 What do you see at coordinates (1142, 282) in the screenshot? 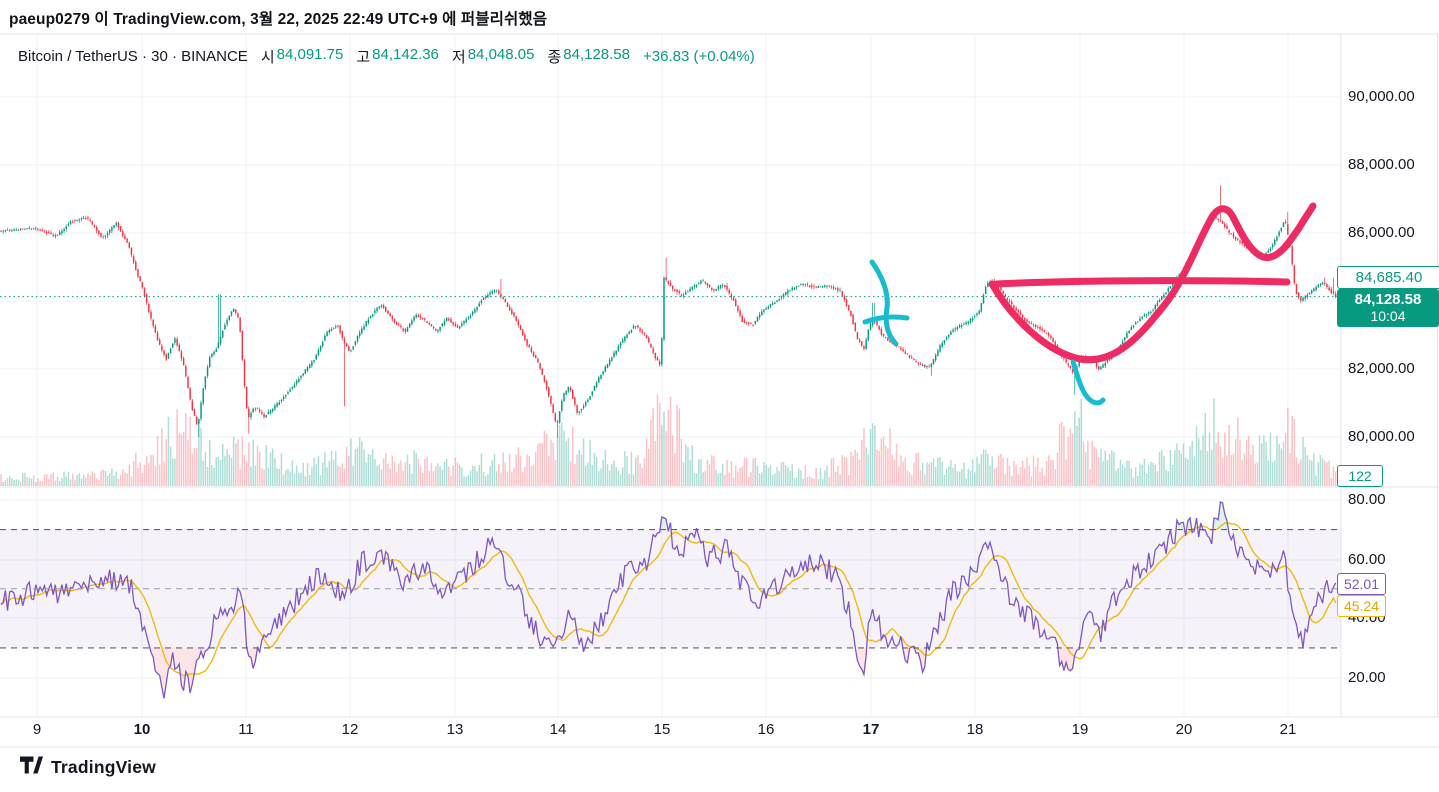
I see `brush-pink-drawing` at bounding box center [1142, 282].